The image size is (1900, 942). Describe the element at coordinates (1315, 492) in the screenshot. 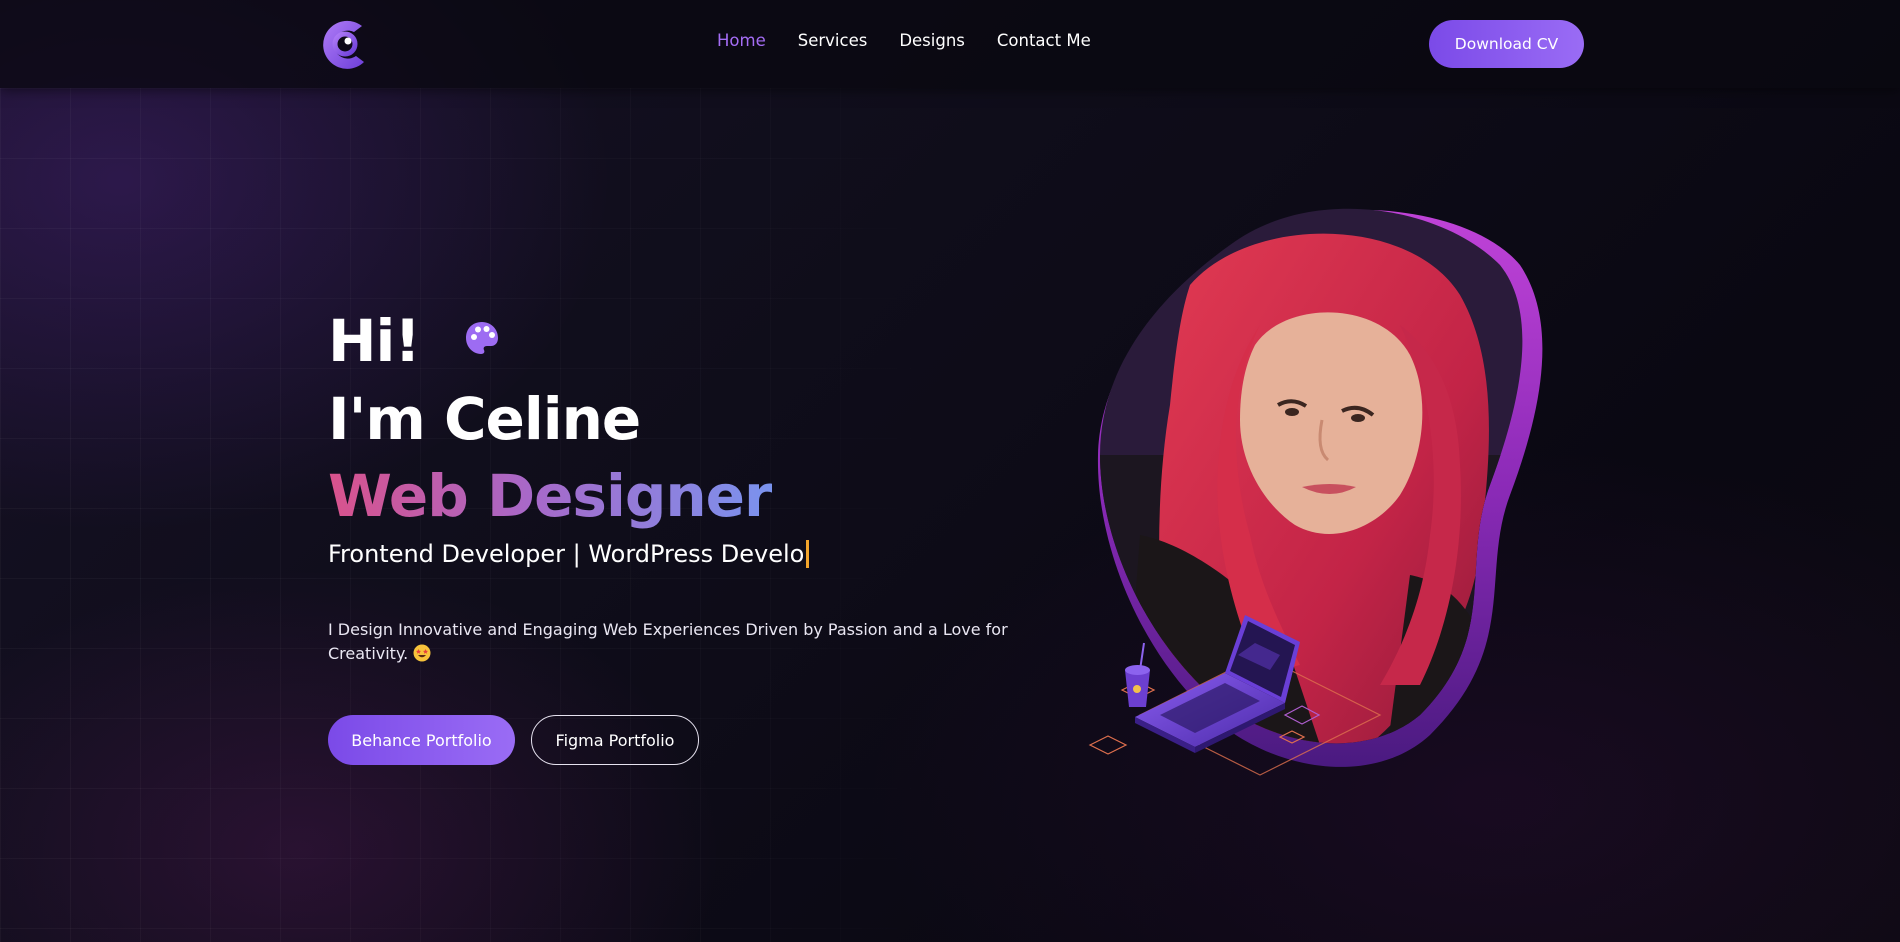

I see `hero-portrait` at that location.